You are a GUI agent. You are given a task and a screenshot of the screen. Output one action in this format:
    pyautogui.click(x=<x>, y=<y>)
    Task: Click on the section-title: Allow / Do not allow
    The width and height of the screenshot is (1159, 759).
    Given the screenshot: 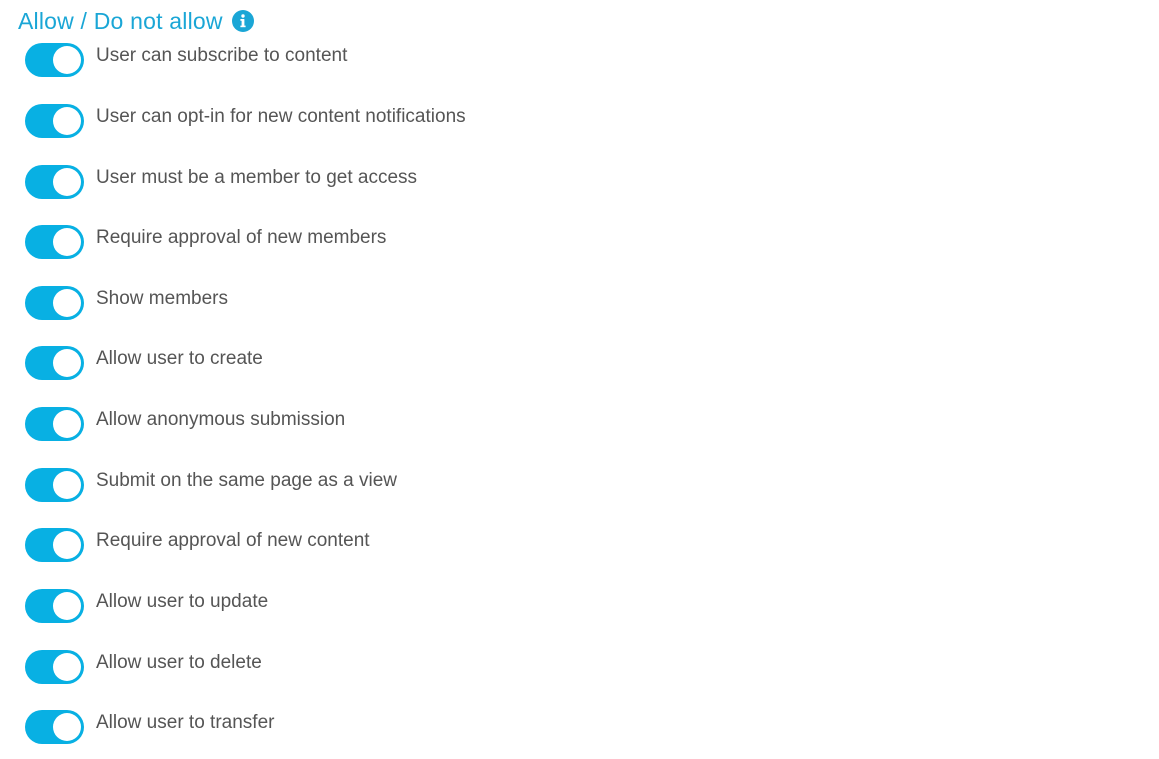 What is the action you would take?
    pyautogui.click(x=120, y=21)
    